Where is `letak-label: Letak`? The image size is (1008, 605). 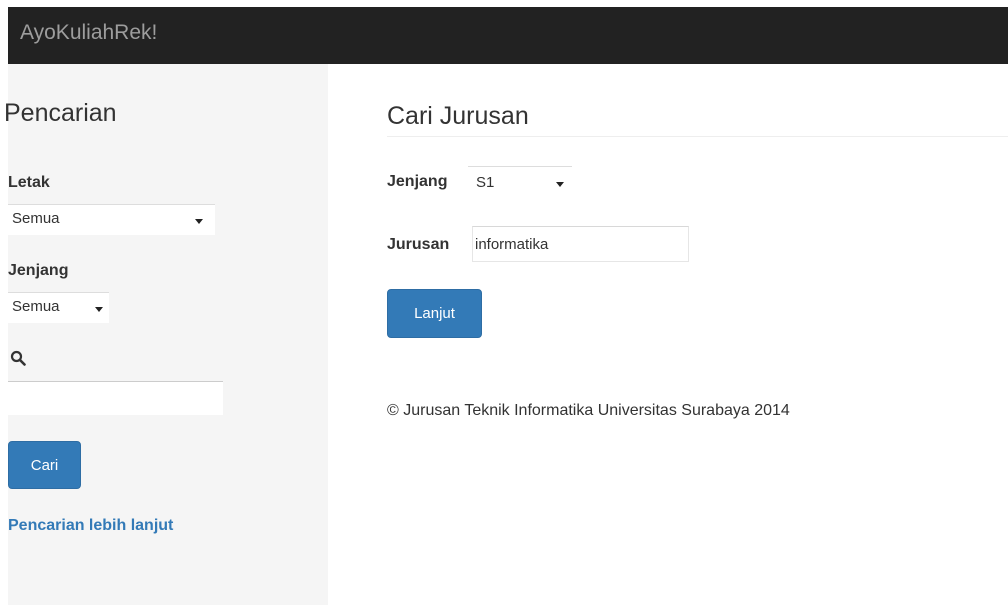
letak-label: Letak is located at coordinates (29, 182).